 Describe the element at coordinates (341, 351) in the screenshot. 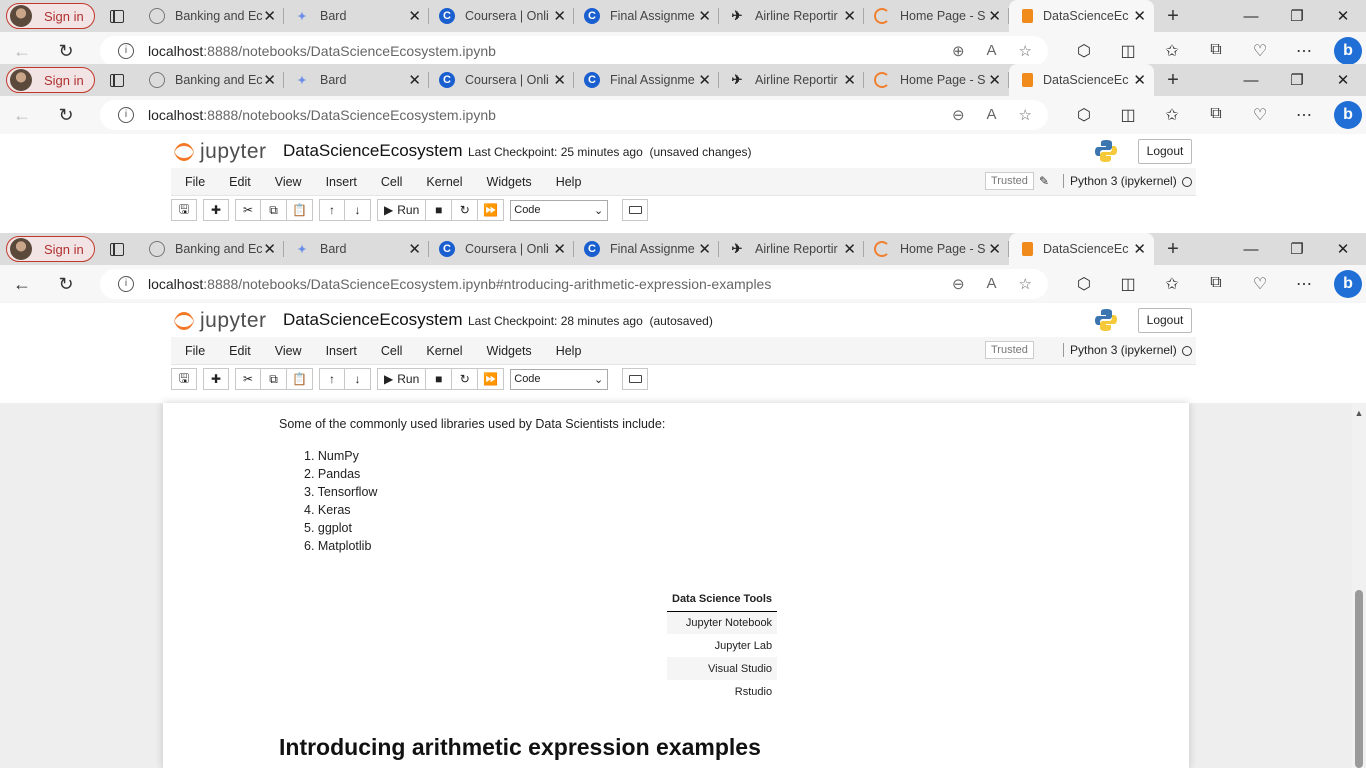

I see `menu-insert: Insert` at that location.